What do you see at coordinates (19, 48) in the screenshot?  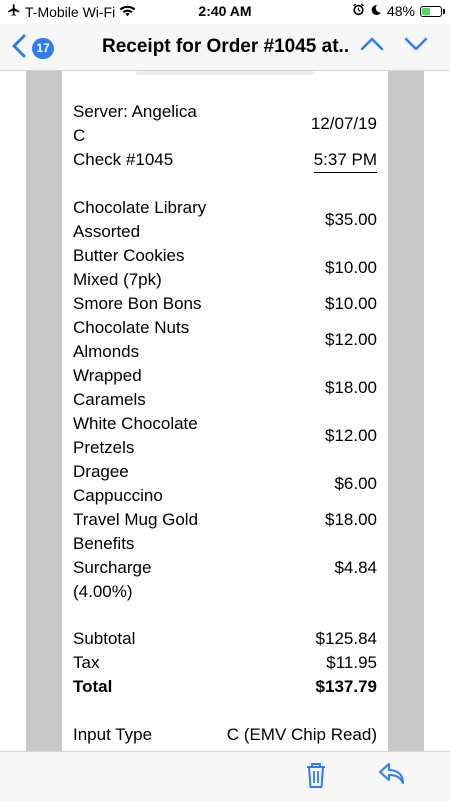 I see `back-chevron-icon` at bounding box center [19, 48].